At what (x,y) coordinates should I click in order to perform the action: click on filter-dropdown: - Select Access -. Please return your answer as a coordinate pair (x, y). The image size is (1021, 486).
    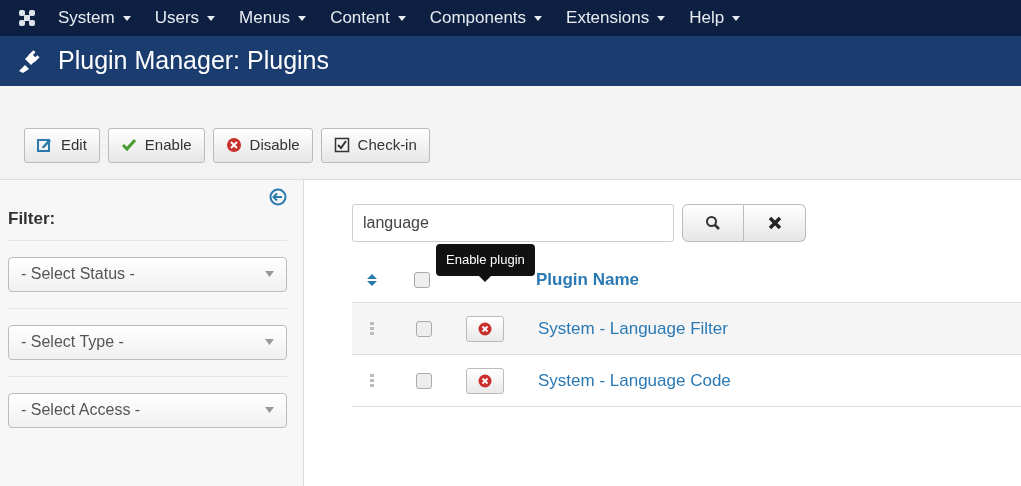
    Looking at the image, I should click on (147, 410).